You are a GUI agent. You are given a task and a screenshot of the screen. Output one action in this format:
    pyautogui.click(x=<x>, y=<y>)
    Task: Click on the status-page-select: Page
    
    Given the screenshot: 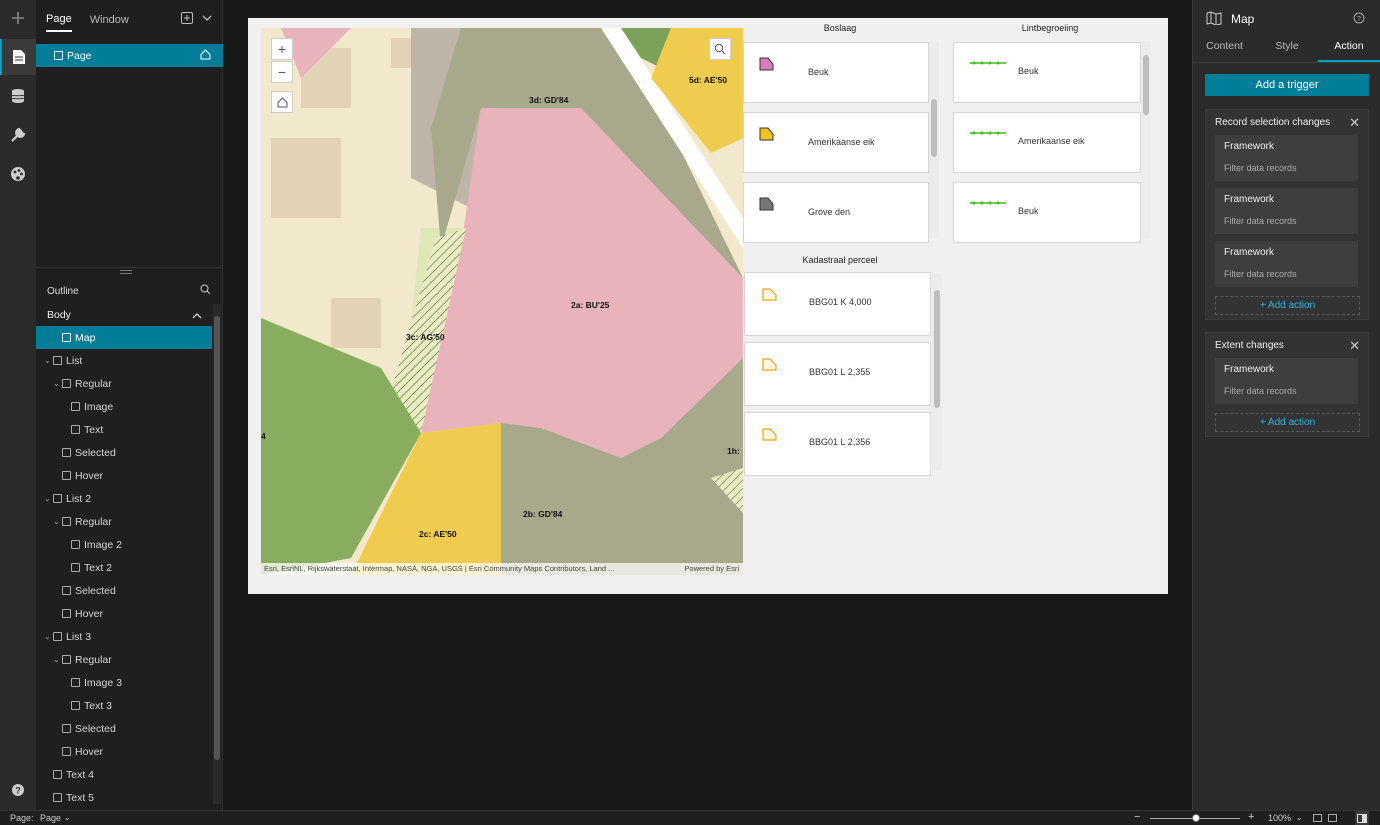 What is the action you would take?
    pyautogui.click(x=50, y=818)
    